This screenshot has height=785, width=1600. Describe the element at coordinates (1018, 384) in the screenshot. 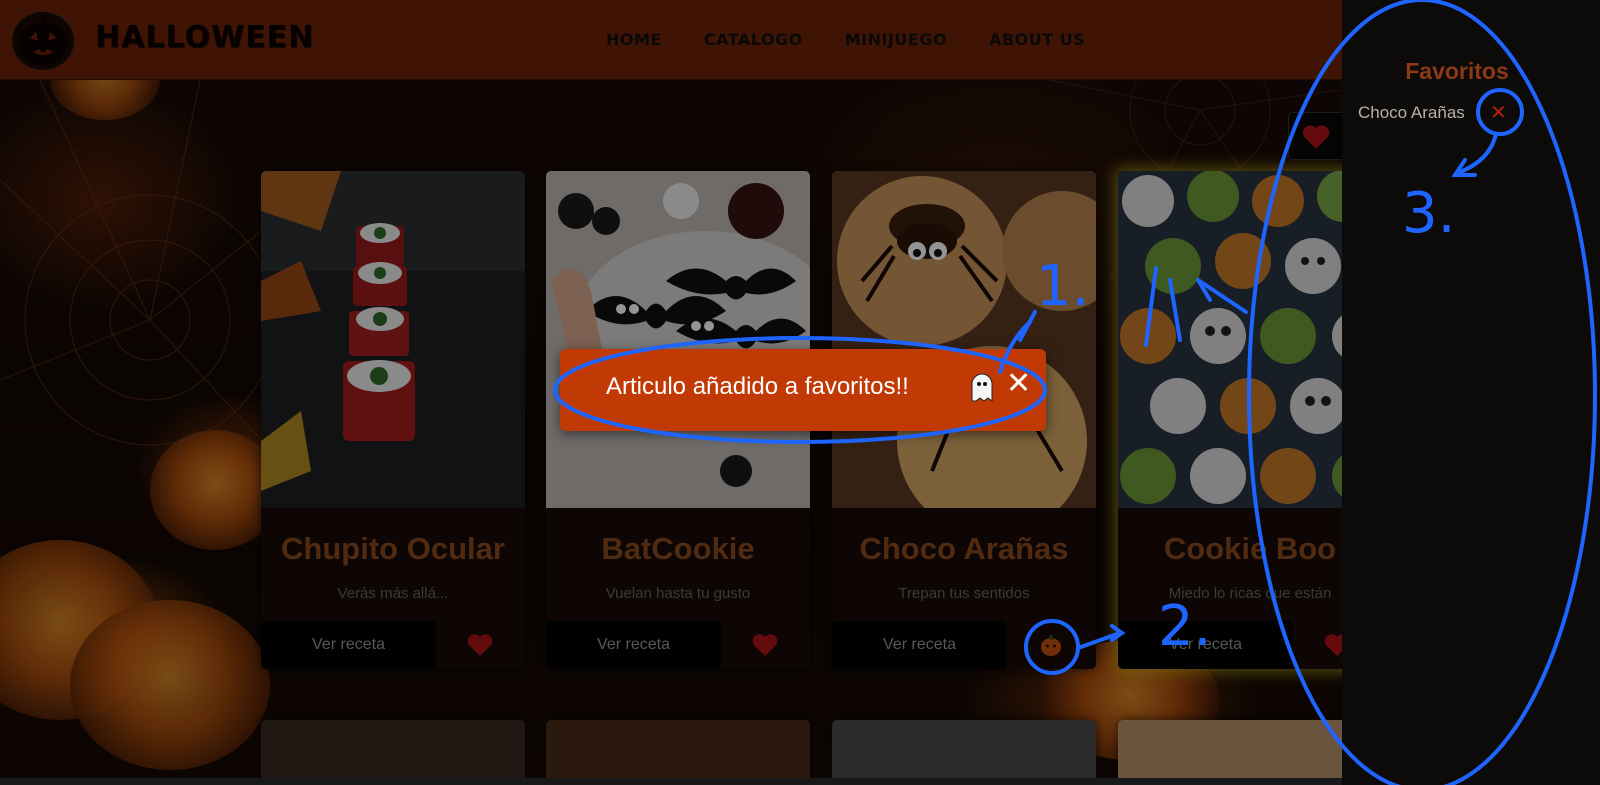

I see `toast-close-button: ✕` at that location.